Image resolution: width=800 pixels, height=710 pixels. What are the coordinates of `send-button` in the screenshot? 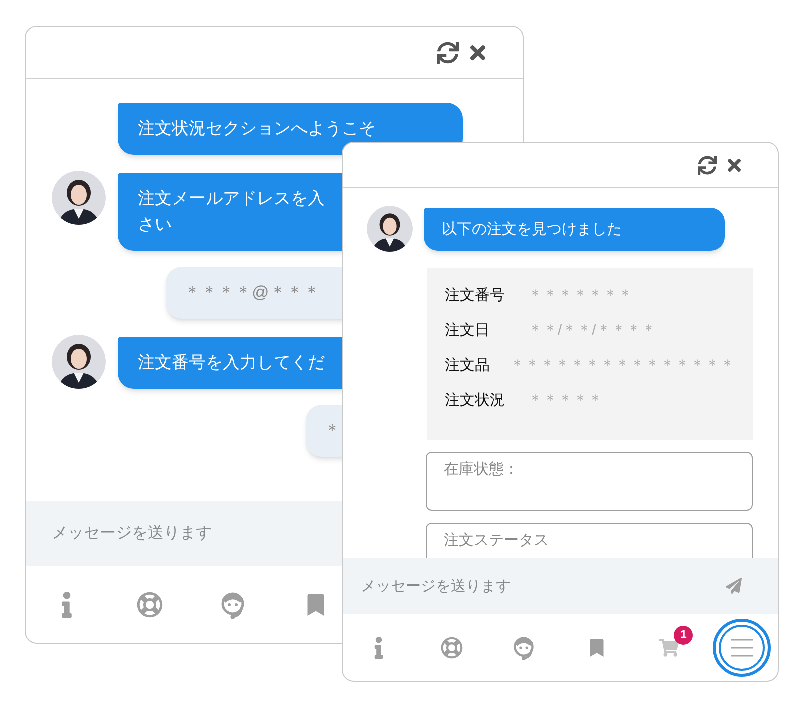 It's located at (734, 586).